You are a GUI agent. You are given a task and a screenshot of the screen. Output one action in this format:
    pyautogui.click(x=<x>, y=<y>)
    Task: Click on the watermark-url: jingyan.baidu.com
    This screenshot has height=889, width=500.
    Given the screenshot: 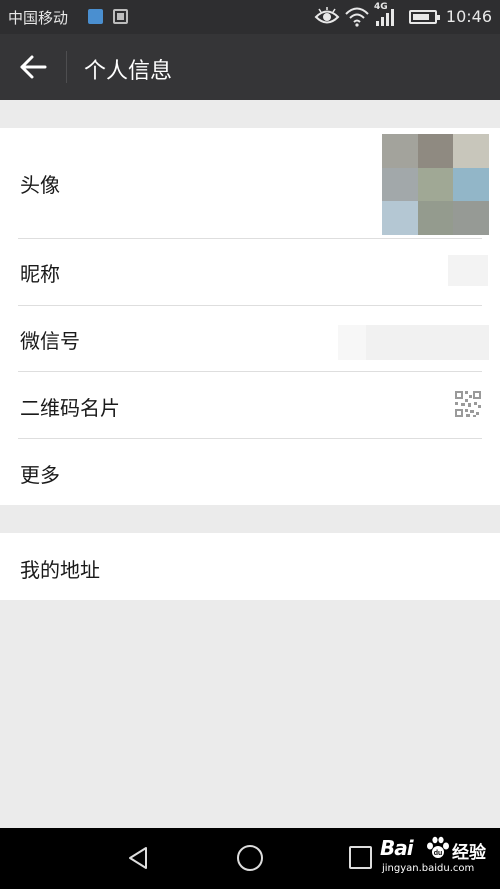 What is the action you would take?
    pyautogui.click(x=428, y=868)
    